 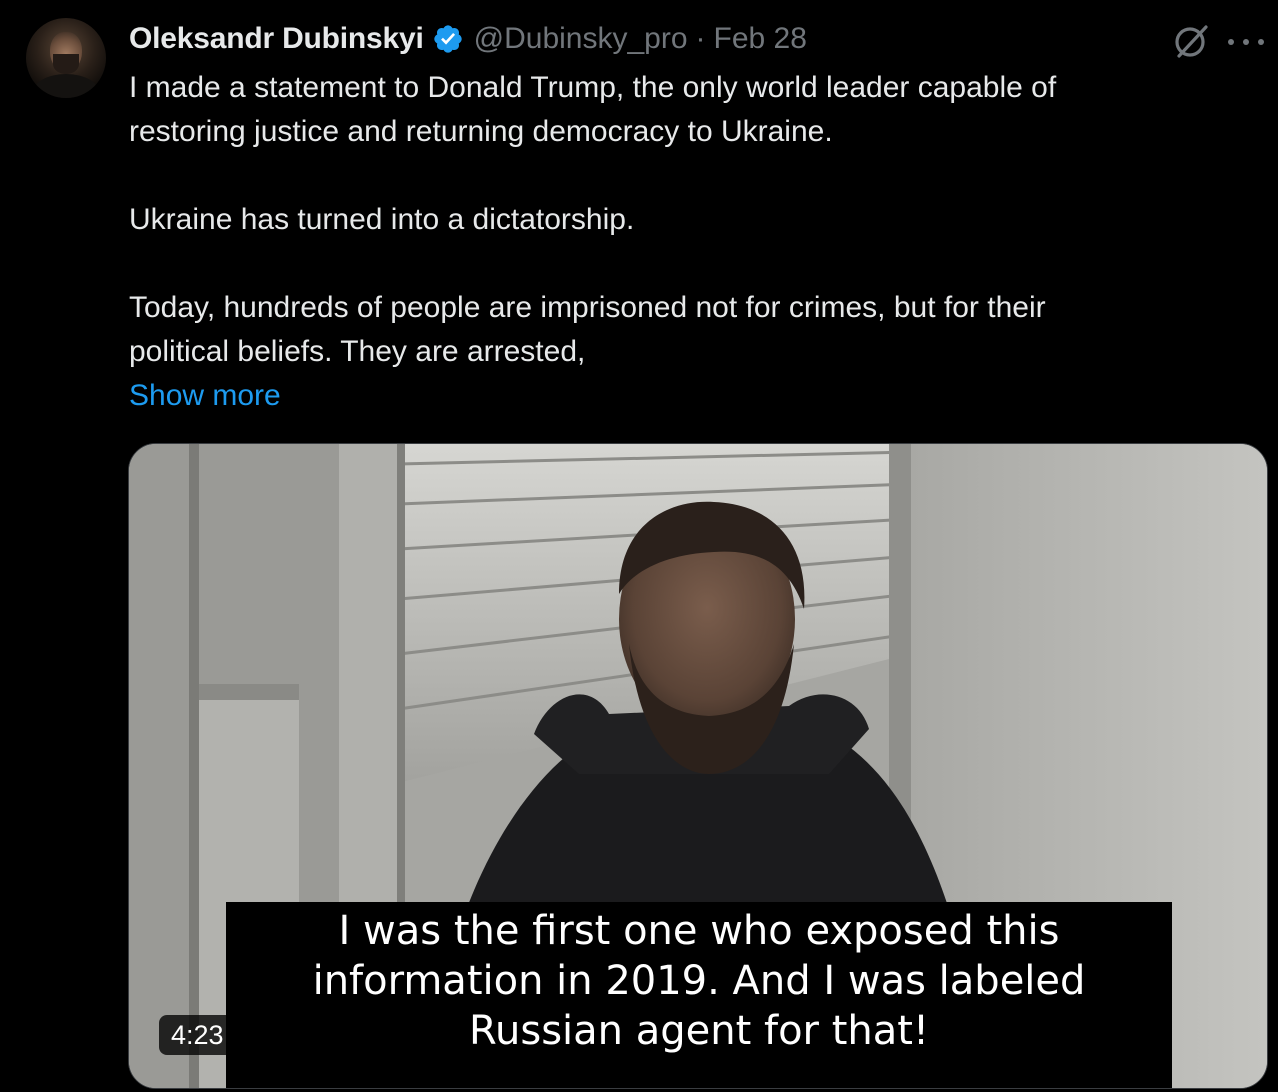 I want to click on tweet-line: political beliefs. They are arrested,, so click(x=357, y=351).